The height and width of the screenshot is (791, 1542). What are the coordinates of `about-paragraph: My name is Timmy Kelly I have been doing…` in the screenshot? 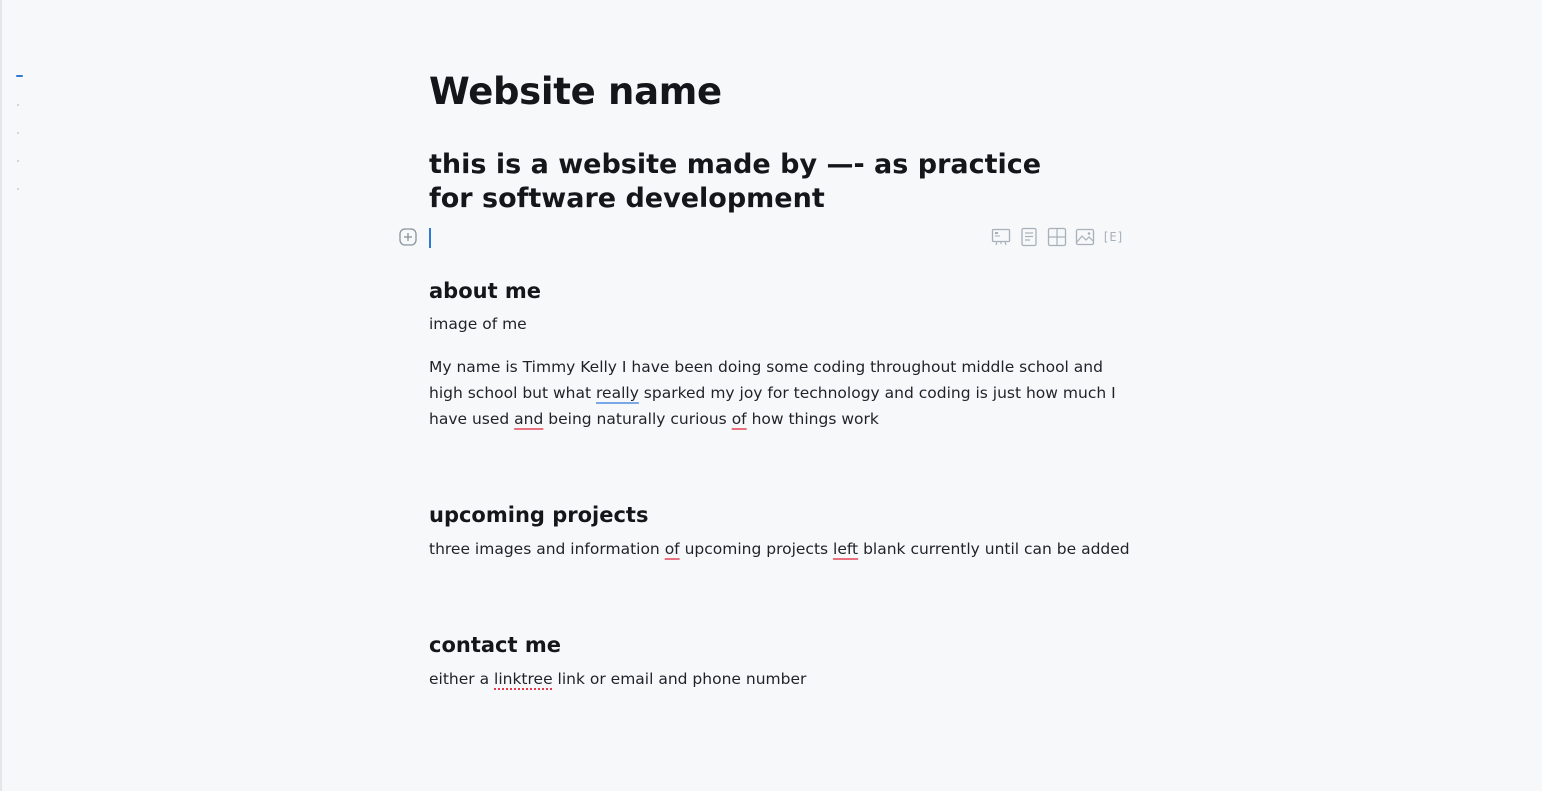 It's located at (779, 393).